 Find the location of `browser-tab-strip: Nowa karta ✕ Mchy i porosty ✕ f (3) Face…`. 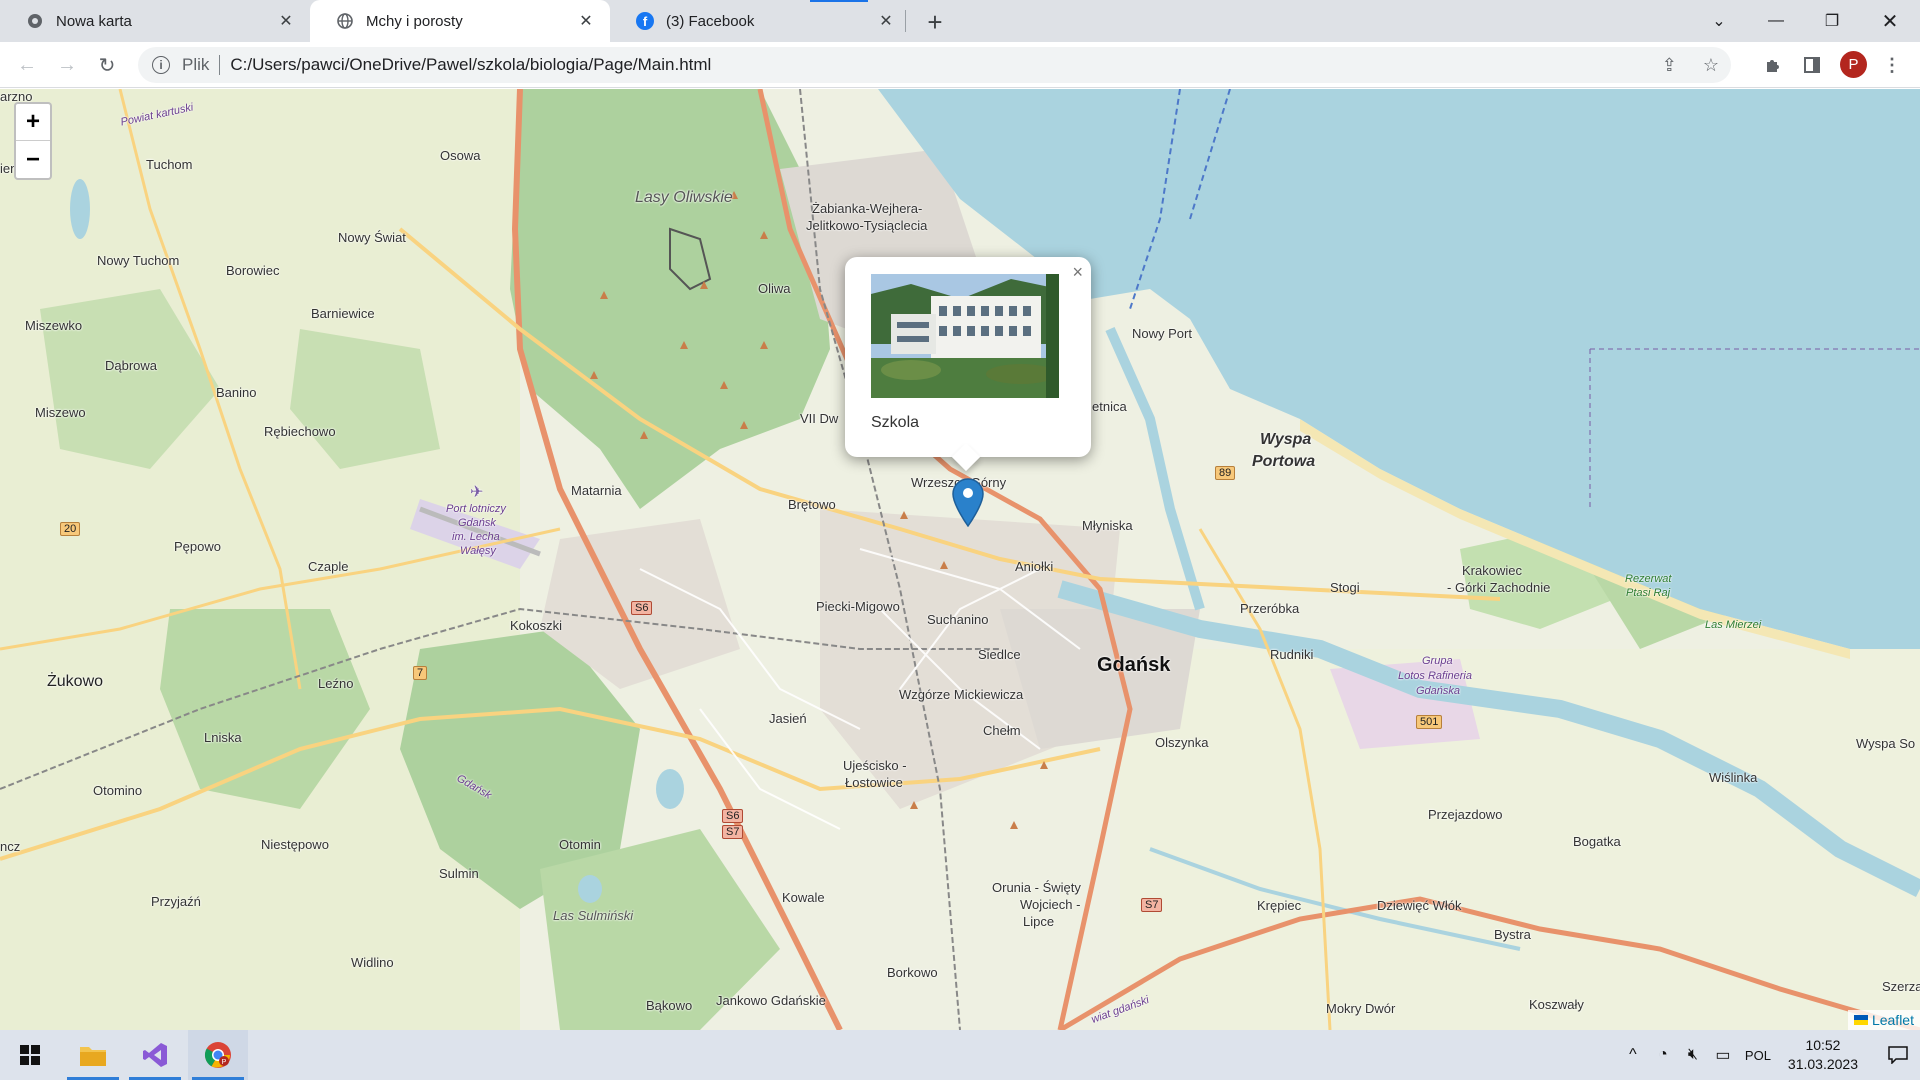

browser-tab-strip: Nowa karta ✕ Mchy i porosty ✕ f (3) Face… is located at coordinates (960, 21).